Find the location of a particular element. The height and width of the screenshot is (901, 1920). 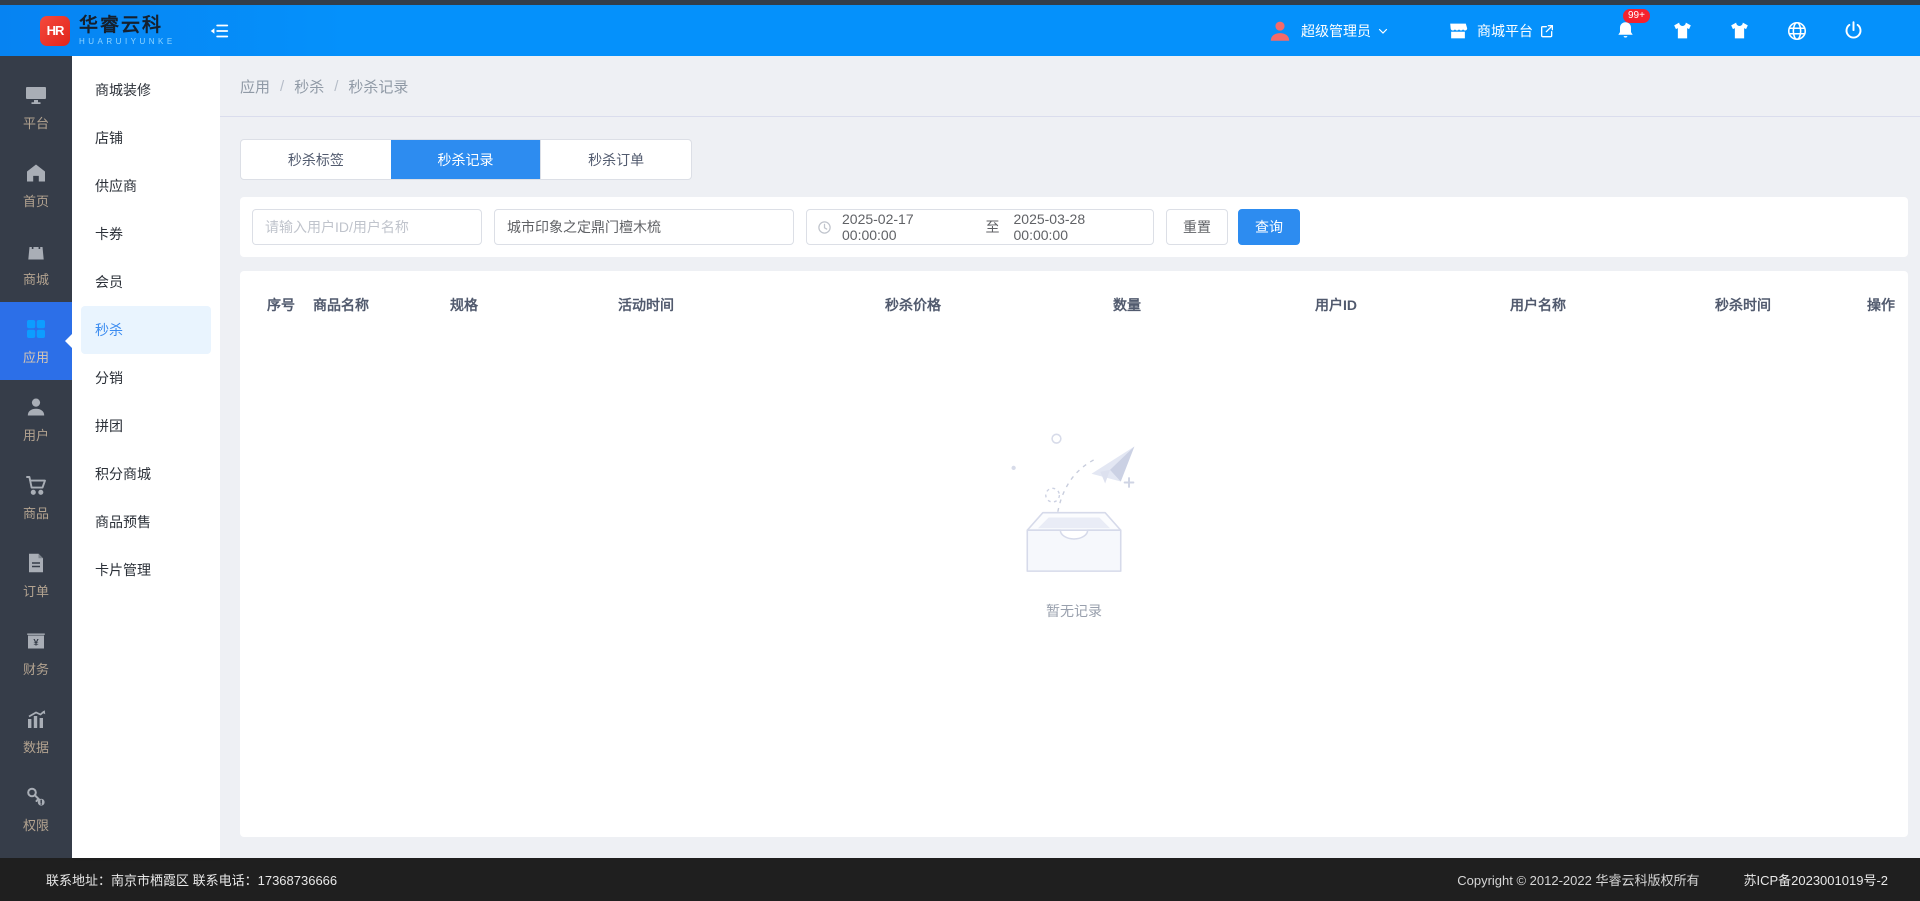

footer-copyright: Copyright © 2012-2022 华睿云科版权所有 is located at coordinates (1578, 880).